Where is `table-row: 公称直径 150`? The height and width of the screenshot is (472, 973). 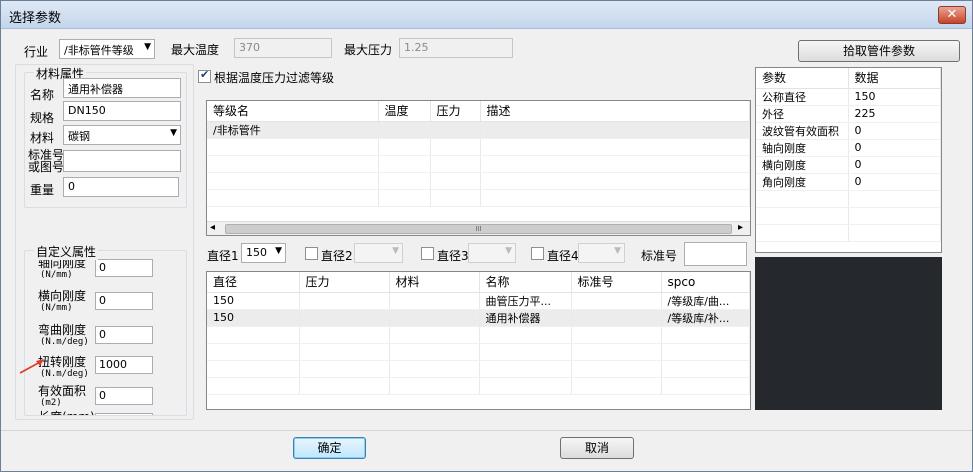
table-row: 公称直径 150 is located at coordinates (848, 97).